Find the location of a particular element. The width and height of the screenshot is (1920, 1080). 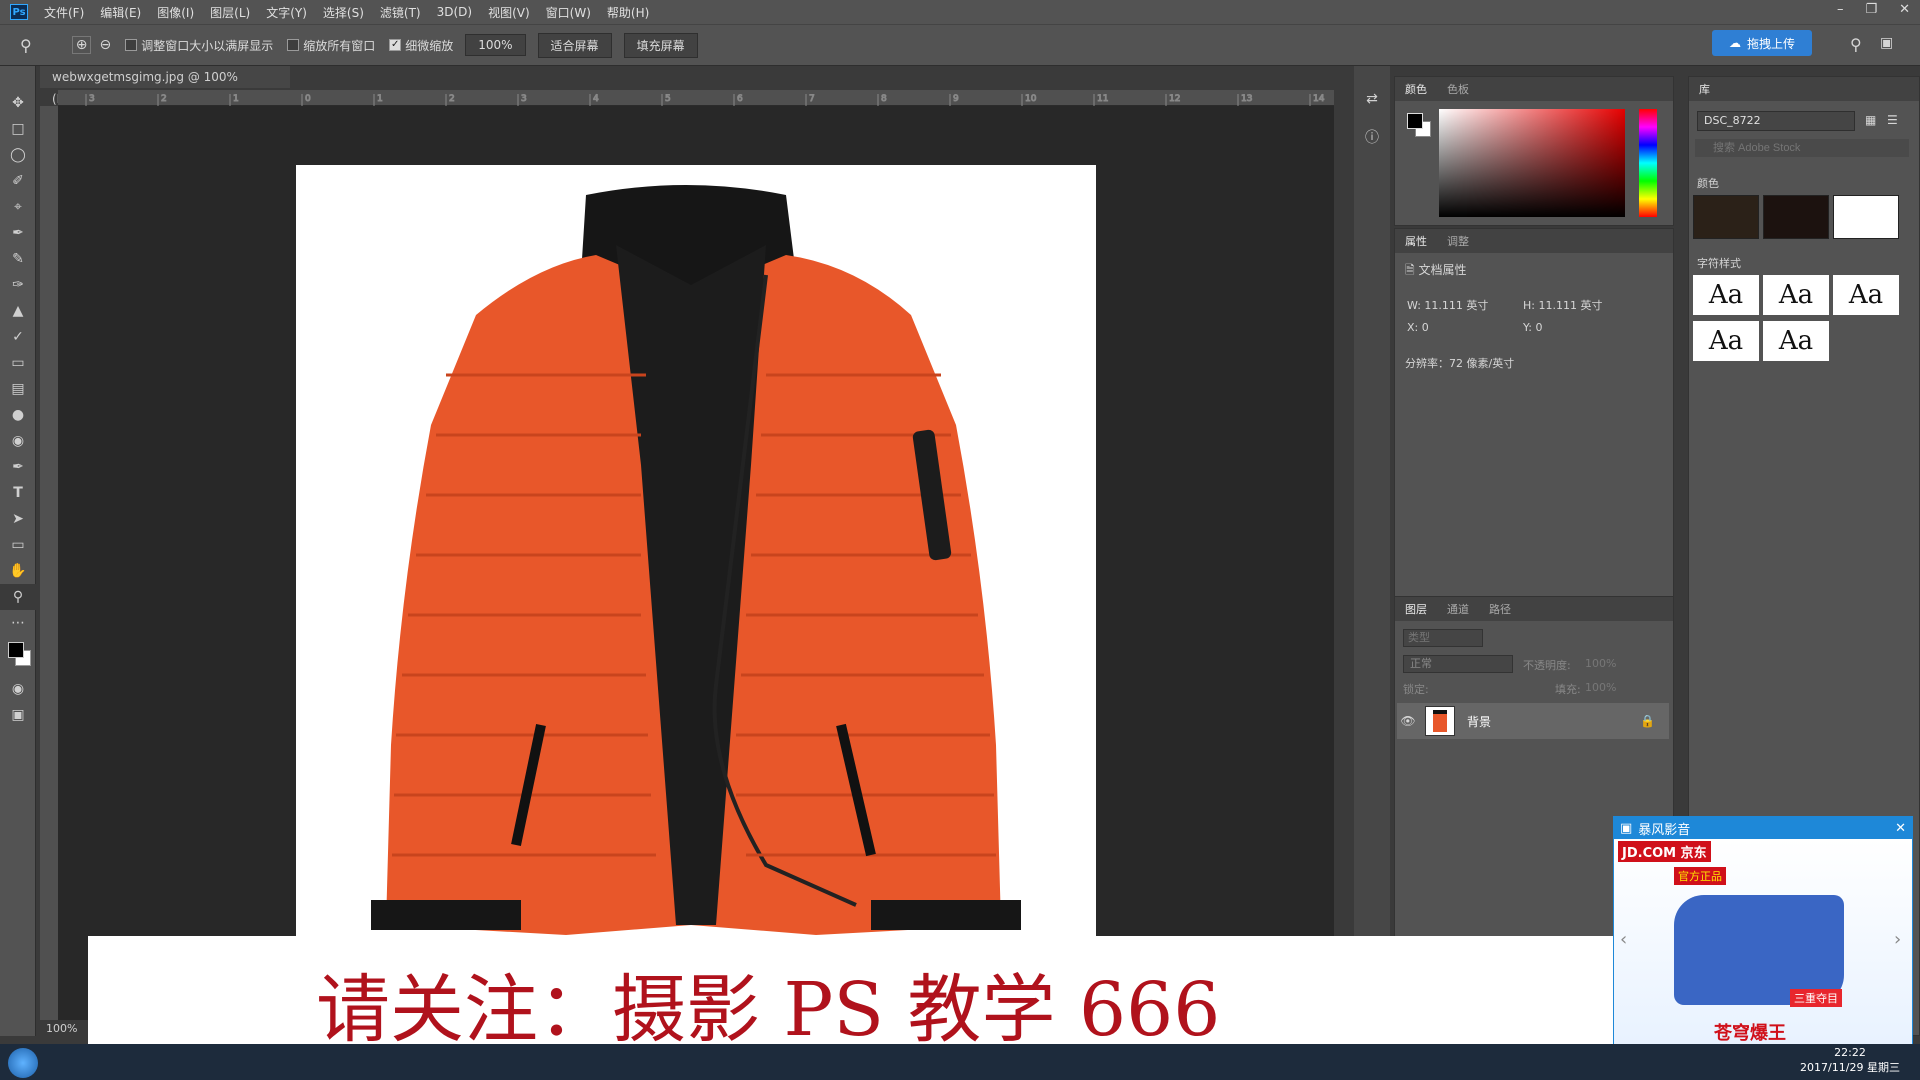

menu-select: 选择(S) is located at coordinates (343, 12).